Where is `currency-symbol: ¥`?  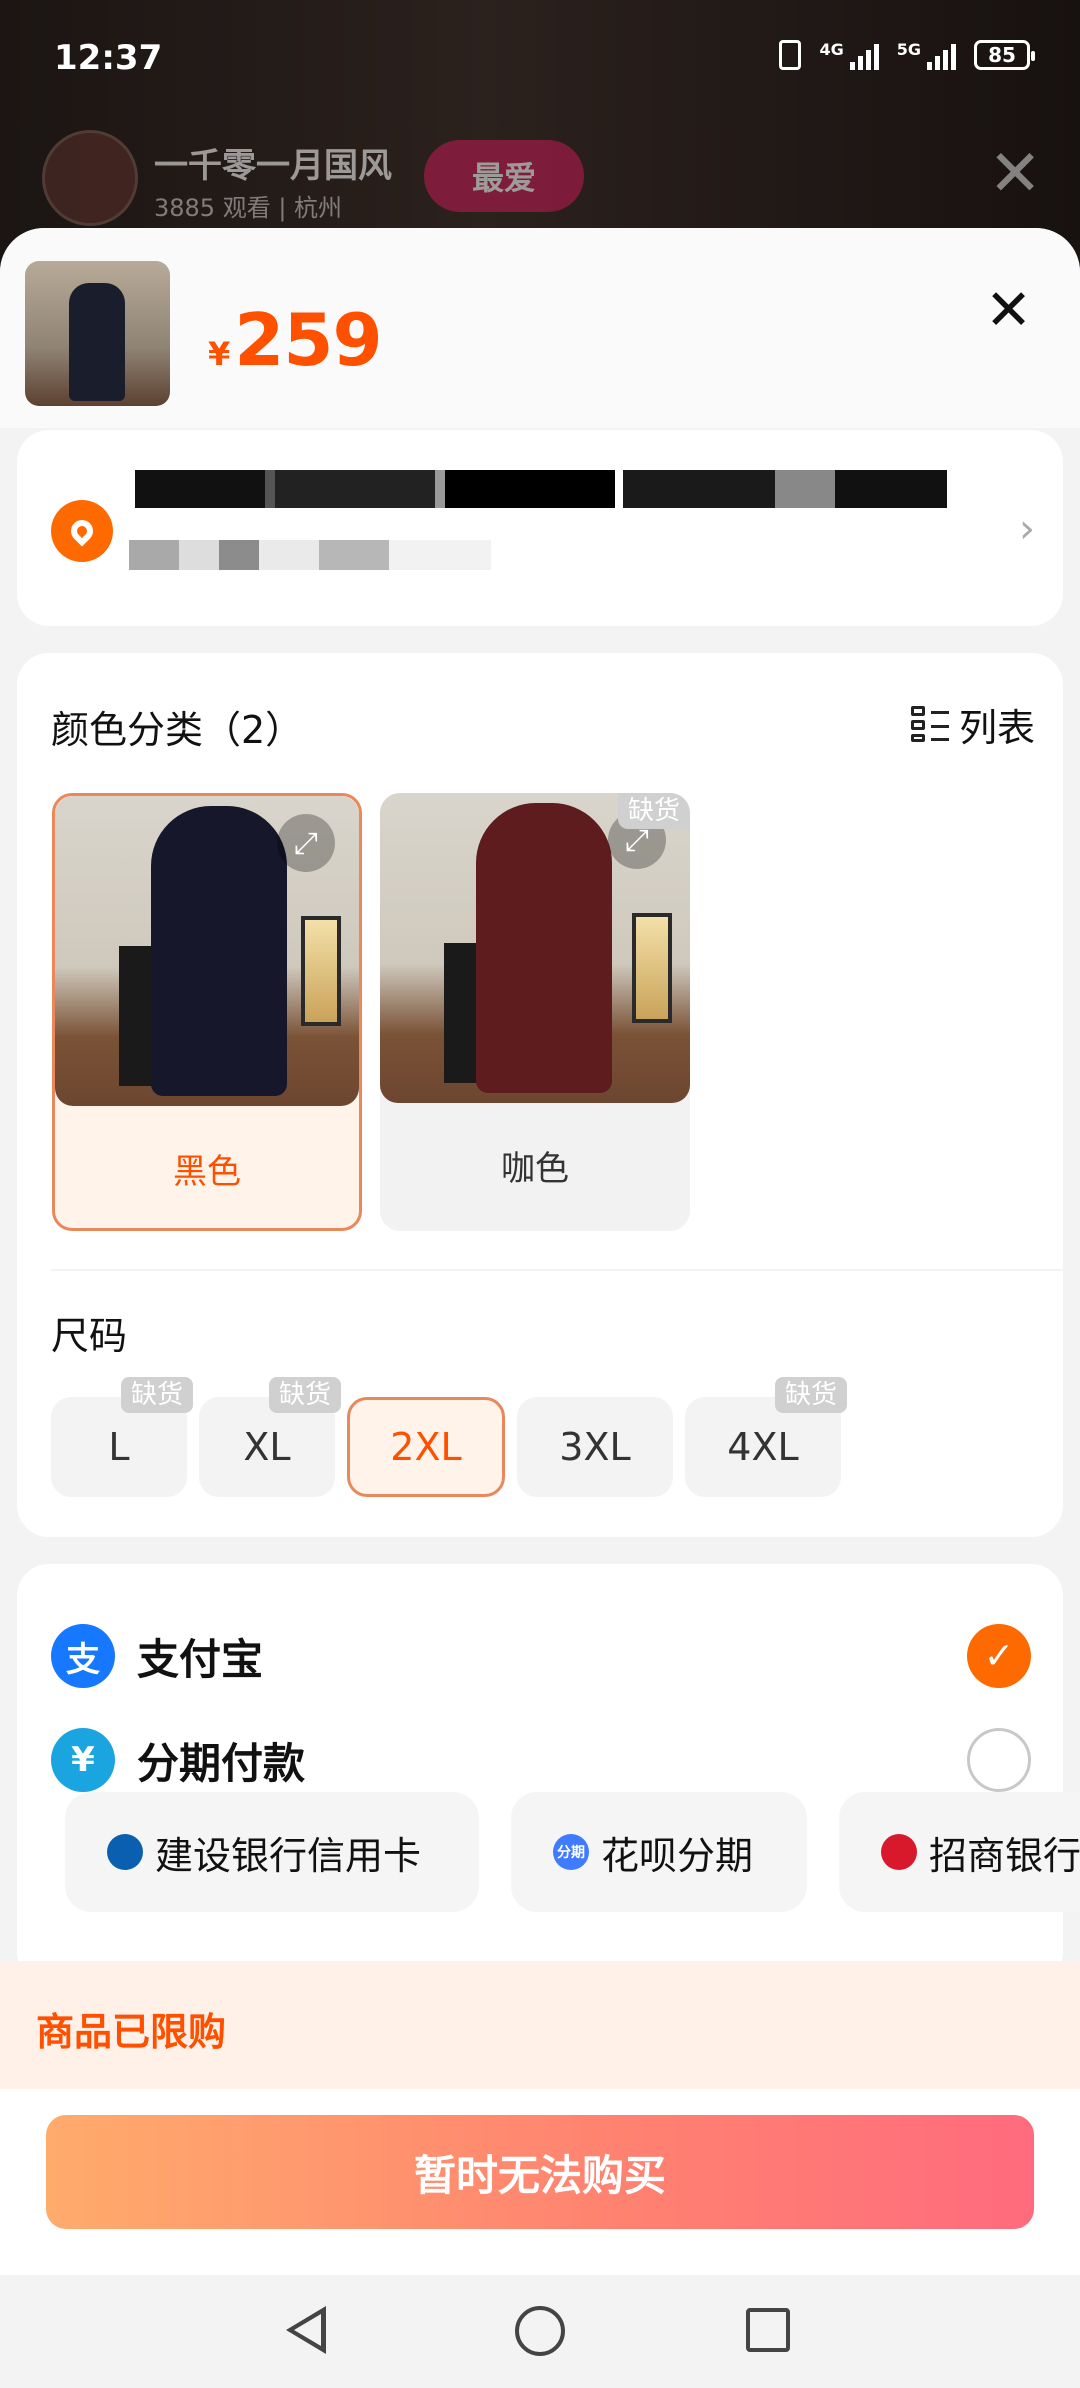
currency-symbol: ¥ is located at coordinates (219, 354).